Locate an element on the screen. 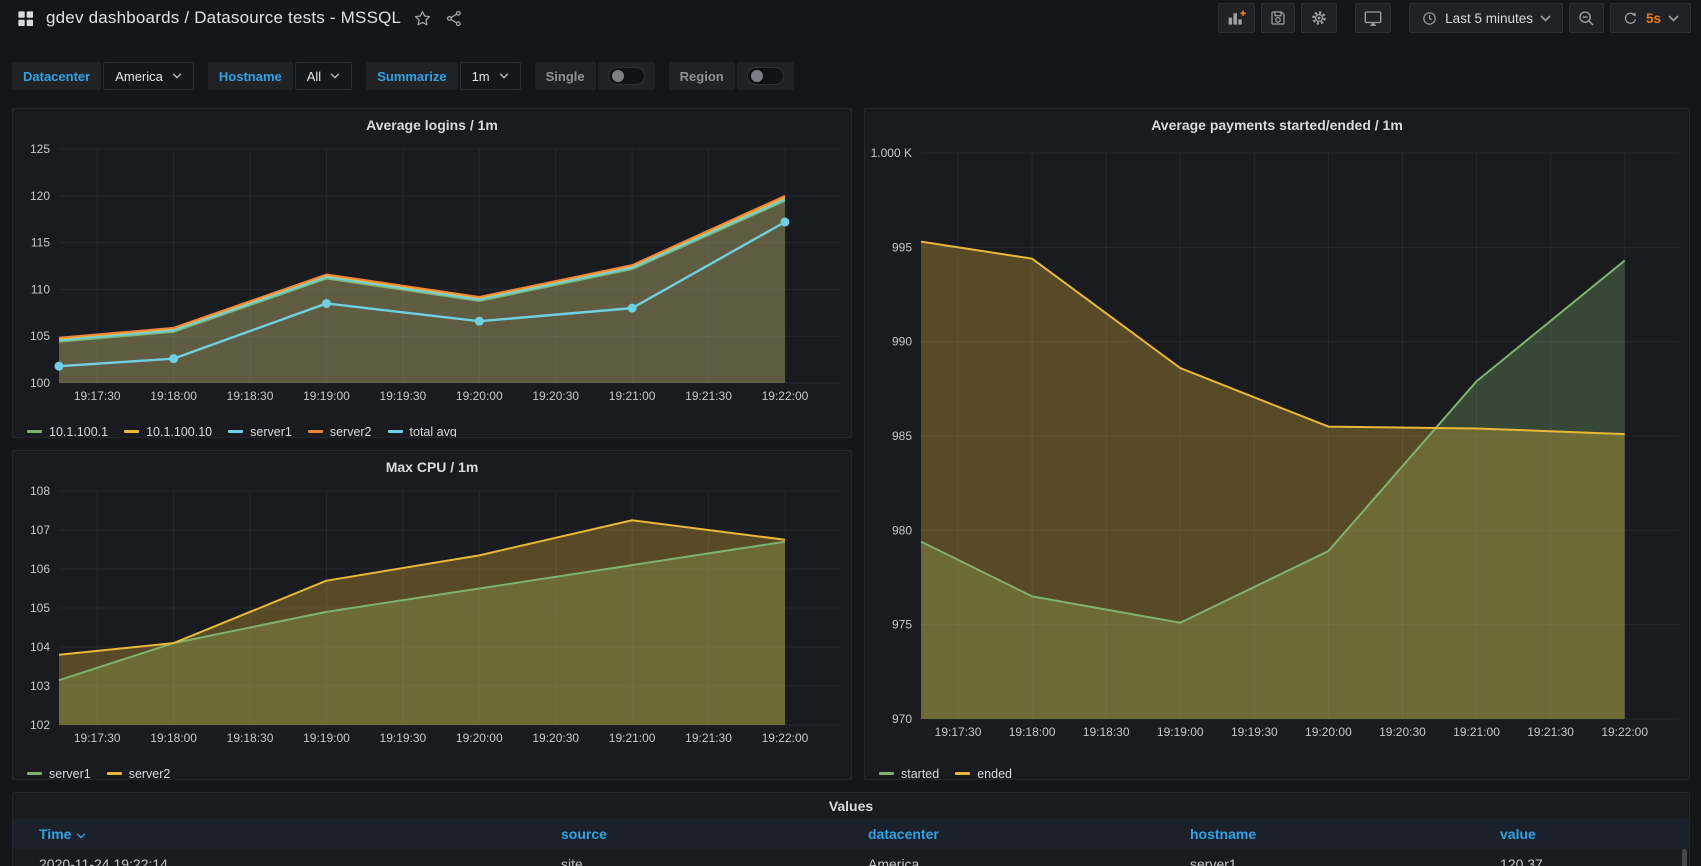 This screenshot has height=866, width=1701. sort-caret-icon is located at coordinates (81, 834).